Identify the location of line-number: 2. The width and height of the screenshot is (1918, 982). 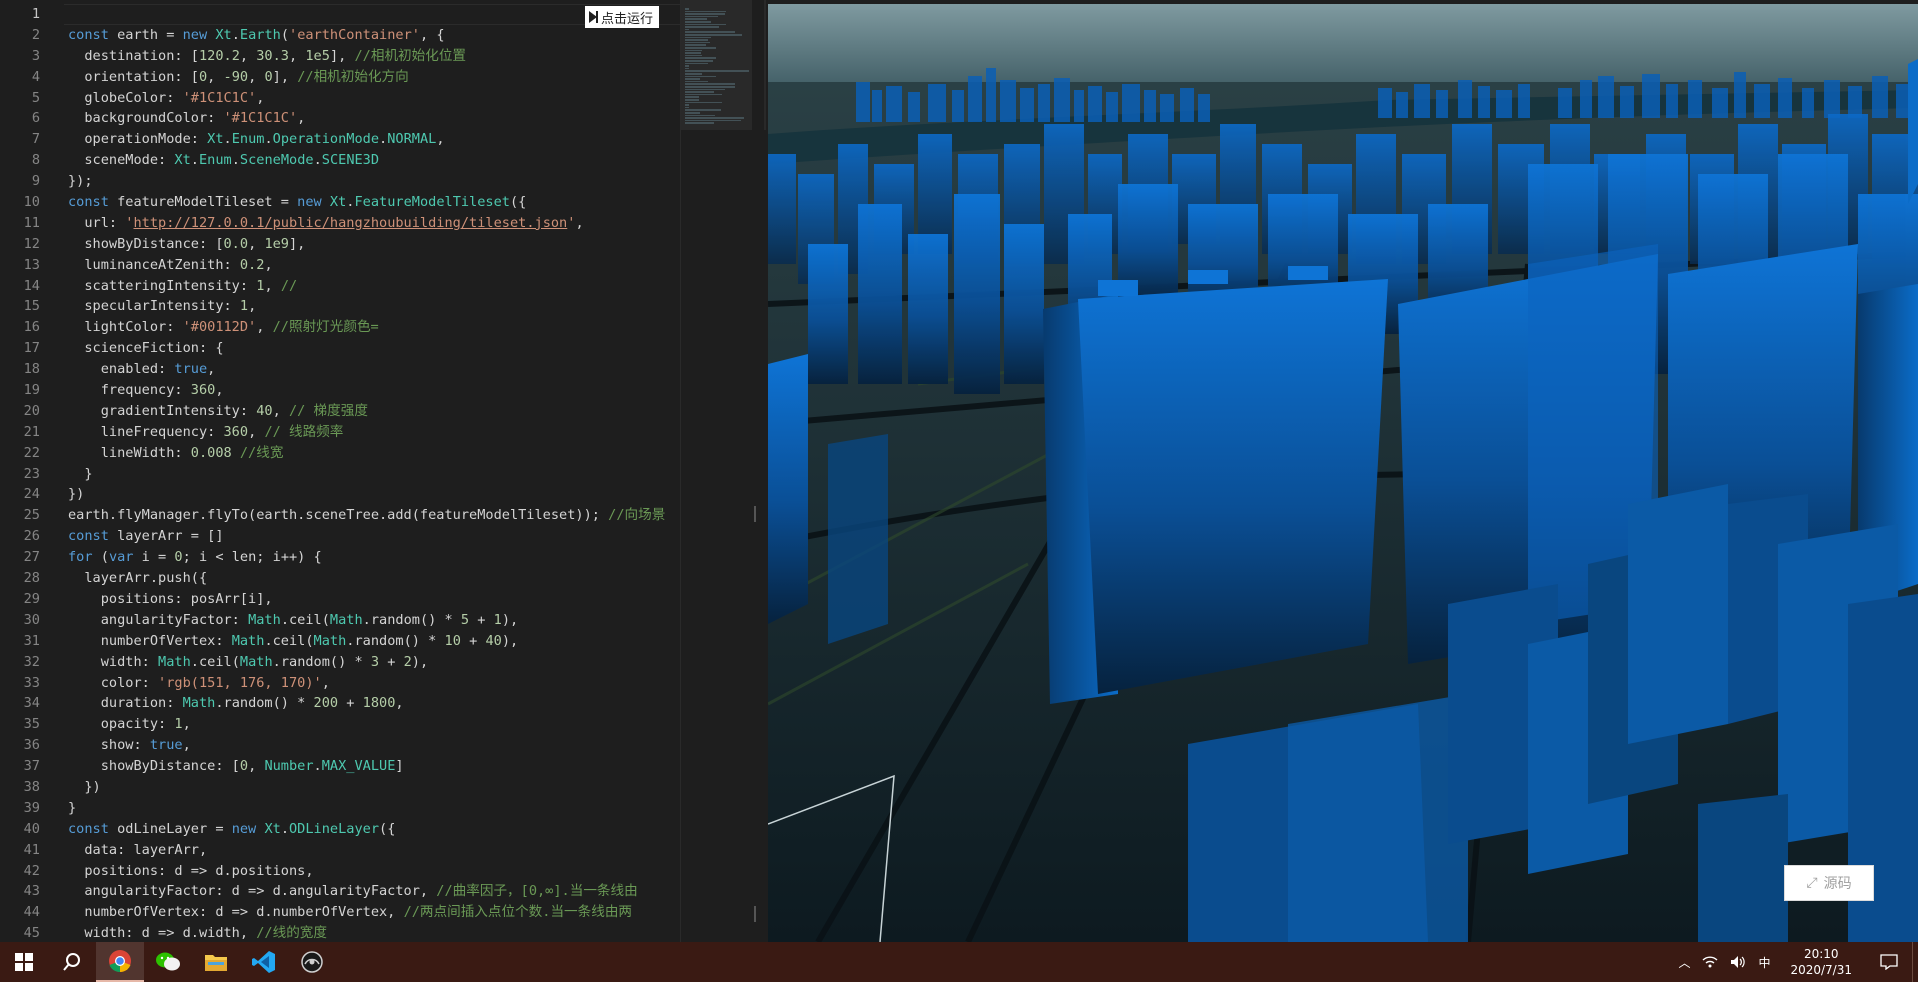
(35, 34).